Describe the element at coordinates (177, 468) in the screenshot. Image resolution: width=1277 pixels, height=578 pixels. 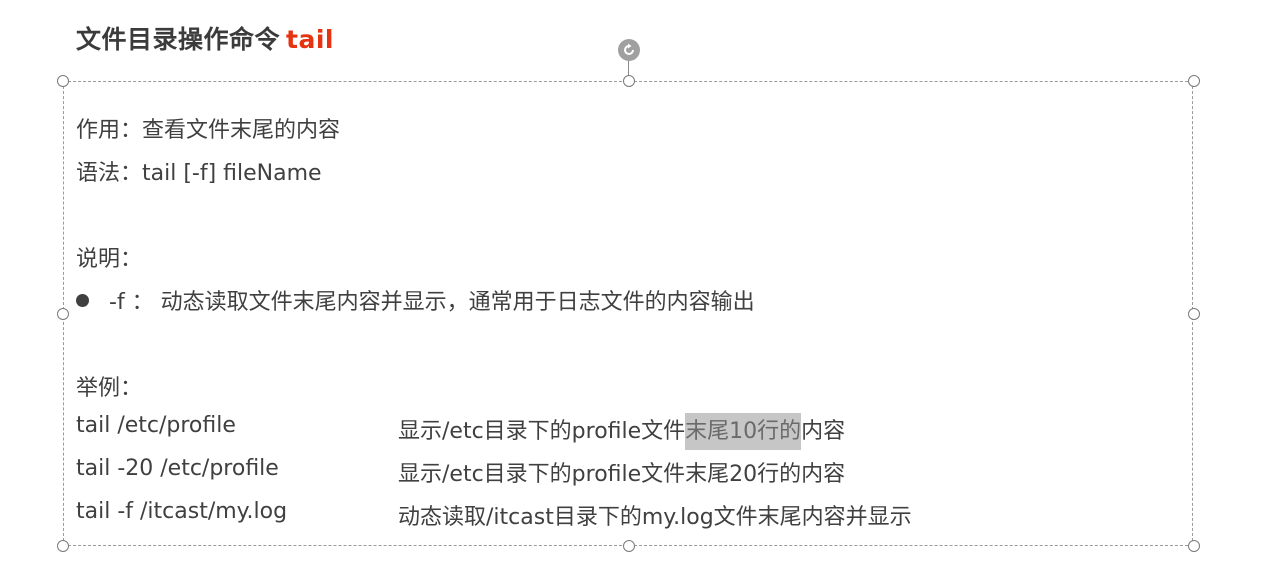
I see `example-command: tail -20 /etc/profile` at that location.